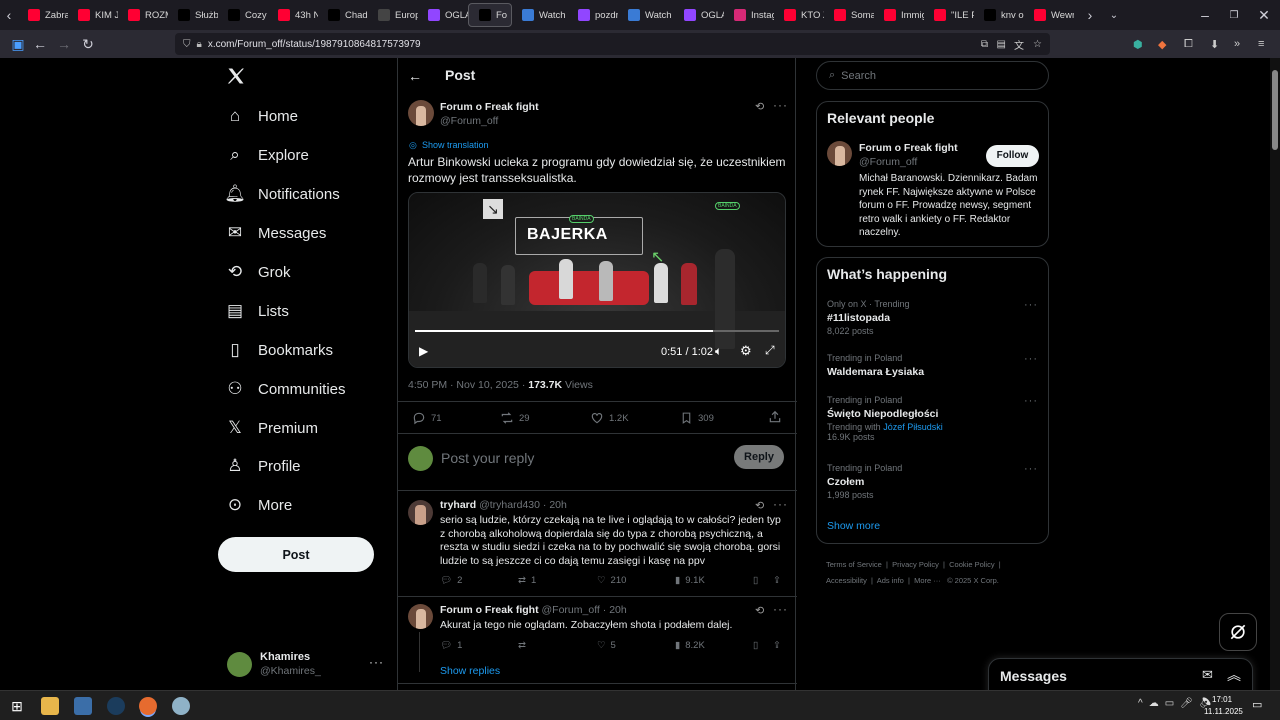  I want to click on display-app-icon, so click(83, 706).